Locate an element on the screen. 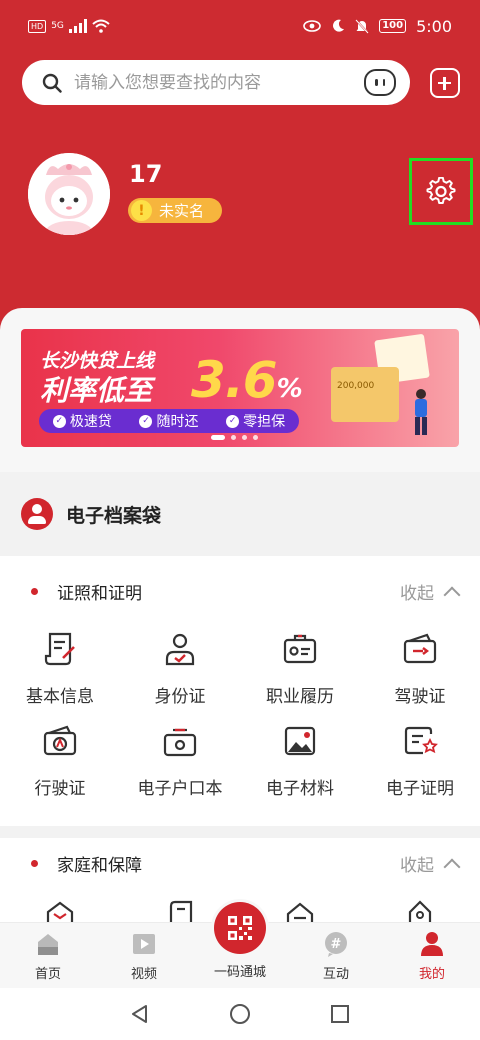  grid-item-label: 电子证明 is located at coordinates (420, 789).